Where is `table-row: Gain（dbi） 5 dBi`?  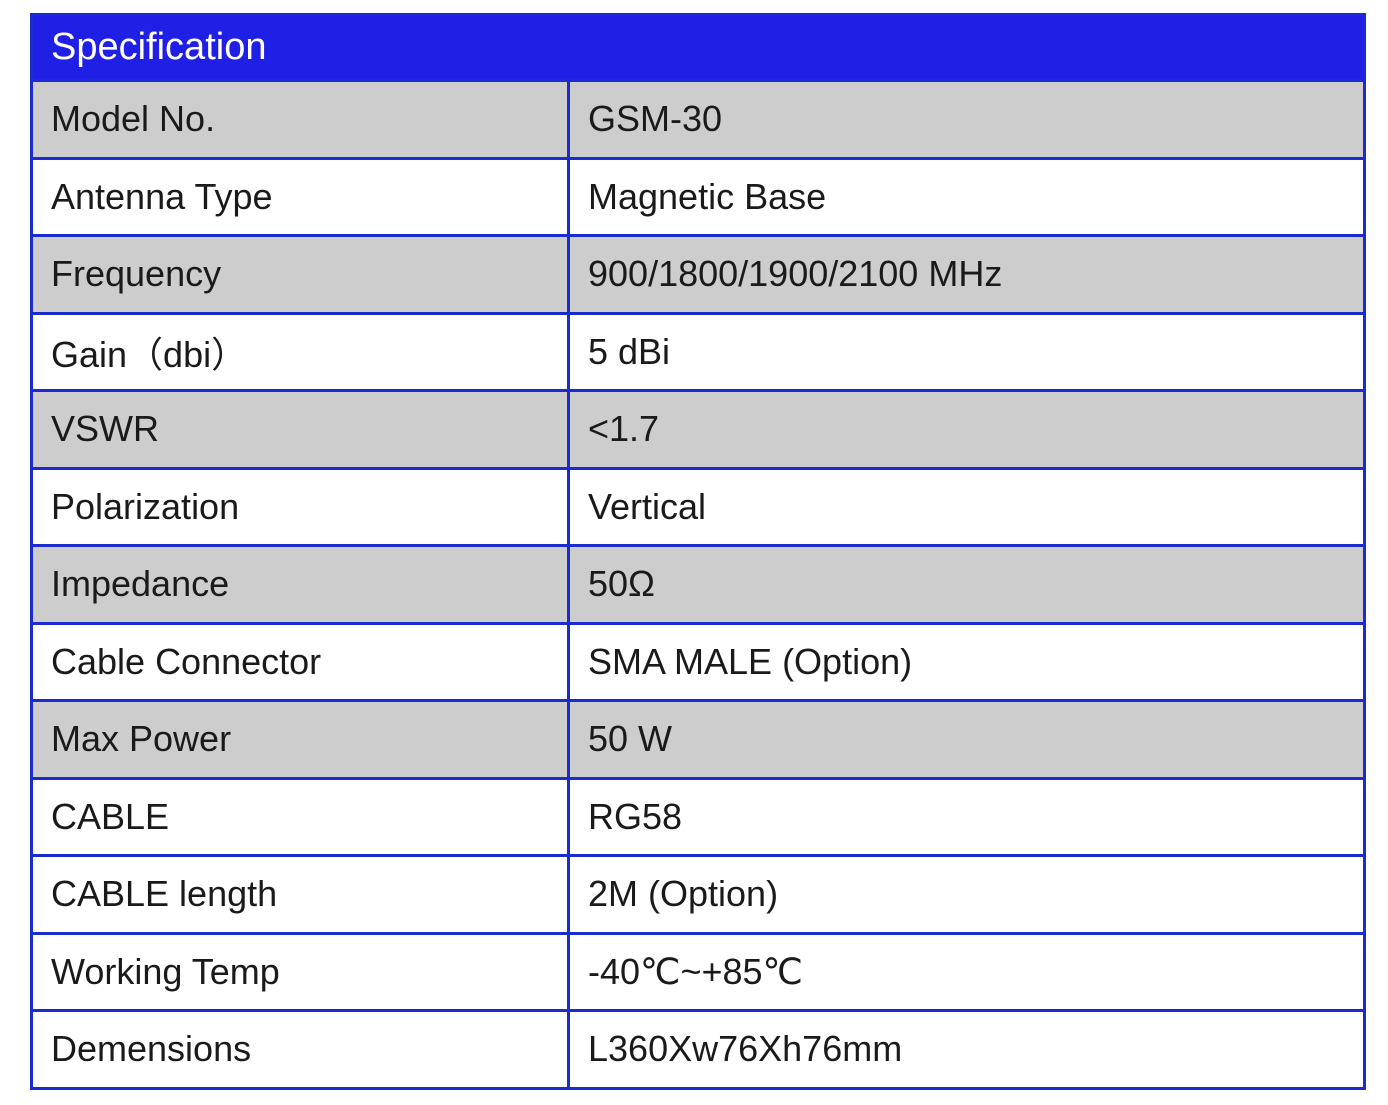 table-row: Gain（dbi） 5 dBi is located at coordinates (698, 350).